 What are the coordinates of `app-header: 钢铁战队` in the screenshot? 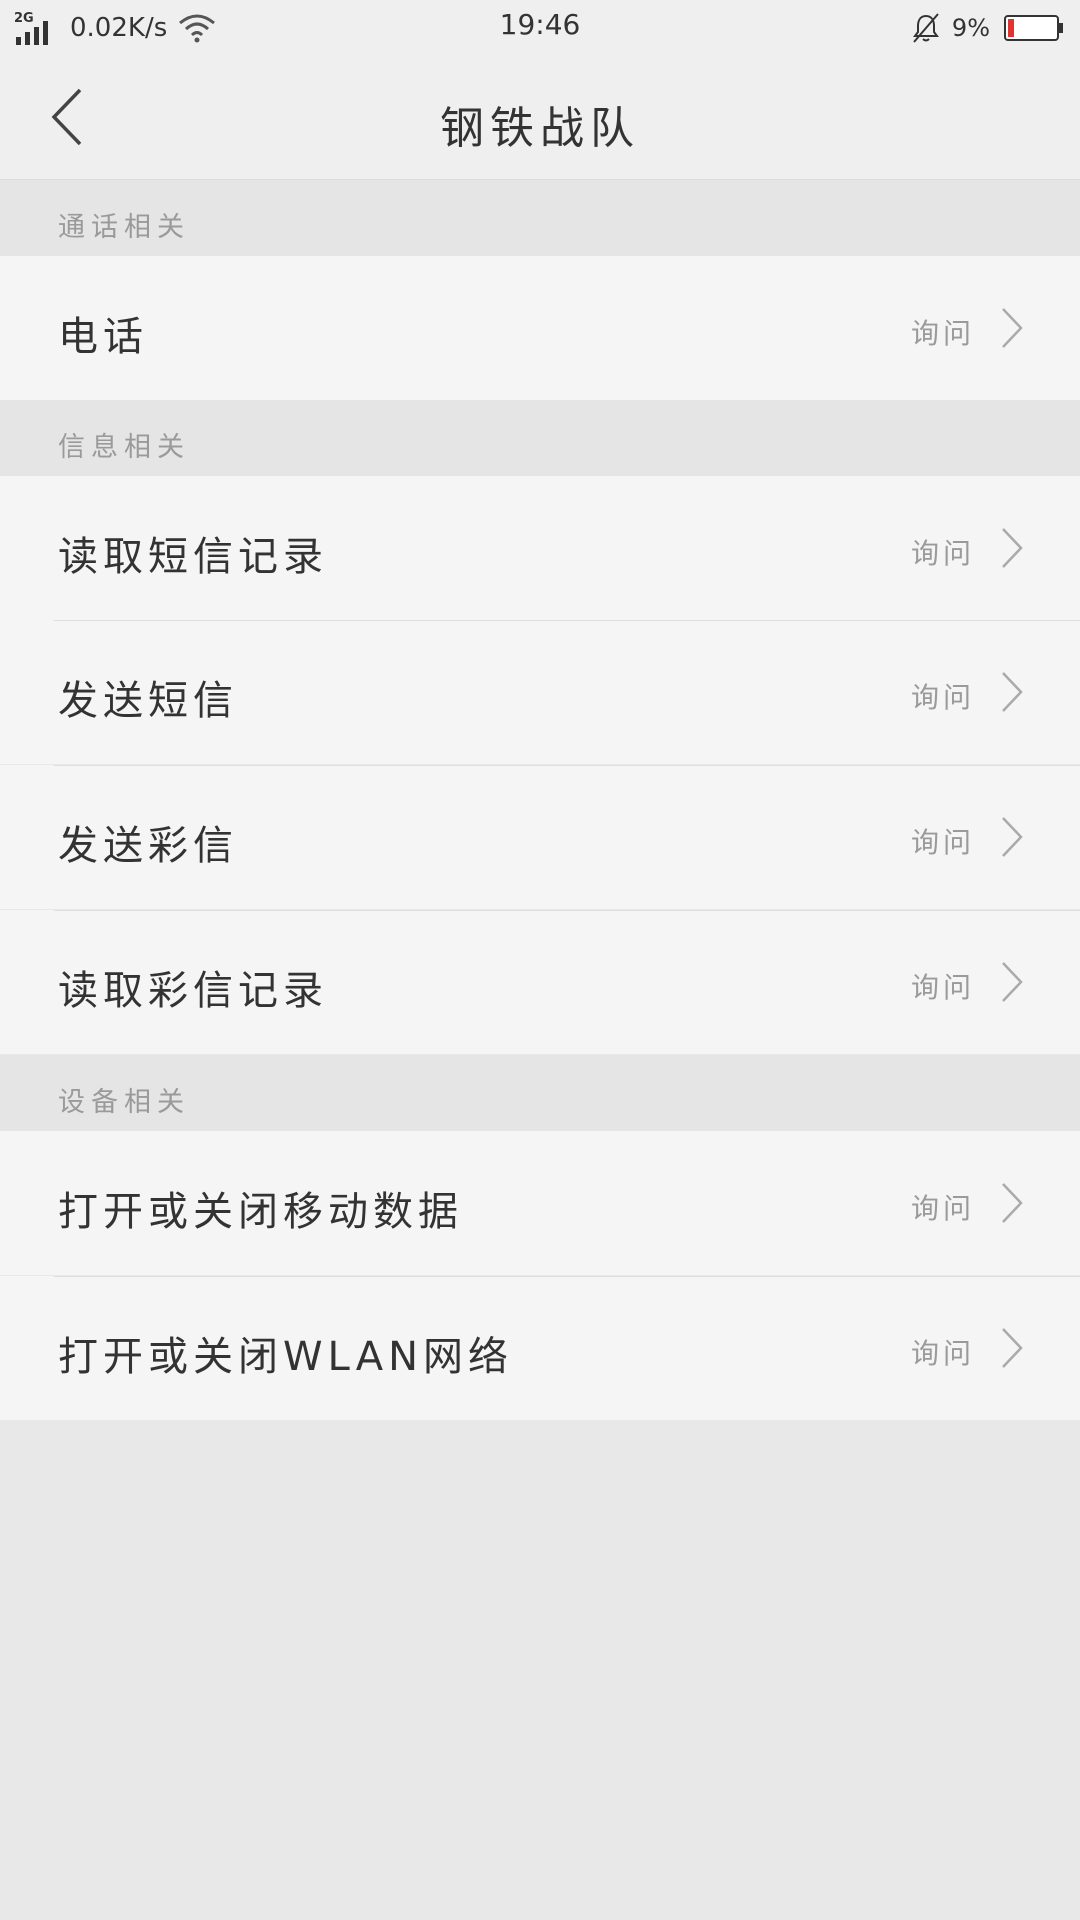 It's located at (540, 117).